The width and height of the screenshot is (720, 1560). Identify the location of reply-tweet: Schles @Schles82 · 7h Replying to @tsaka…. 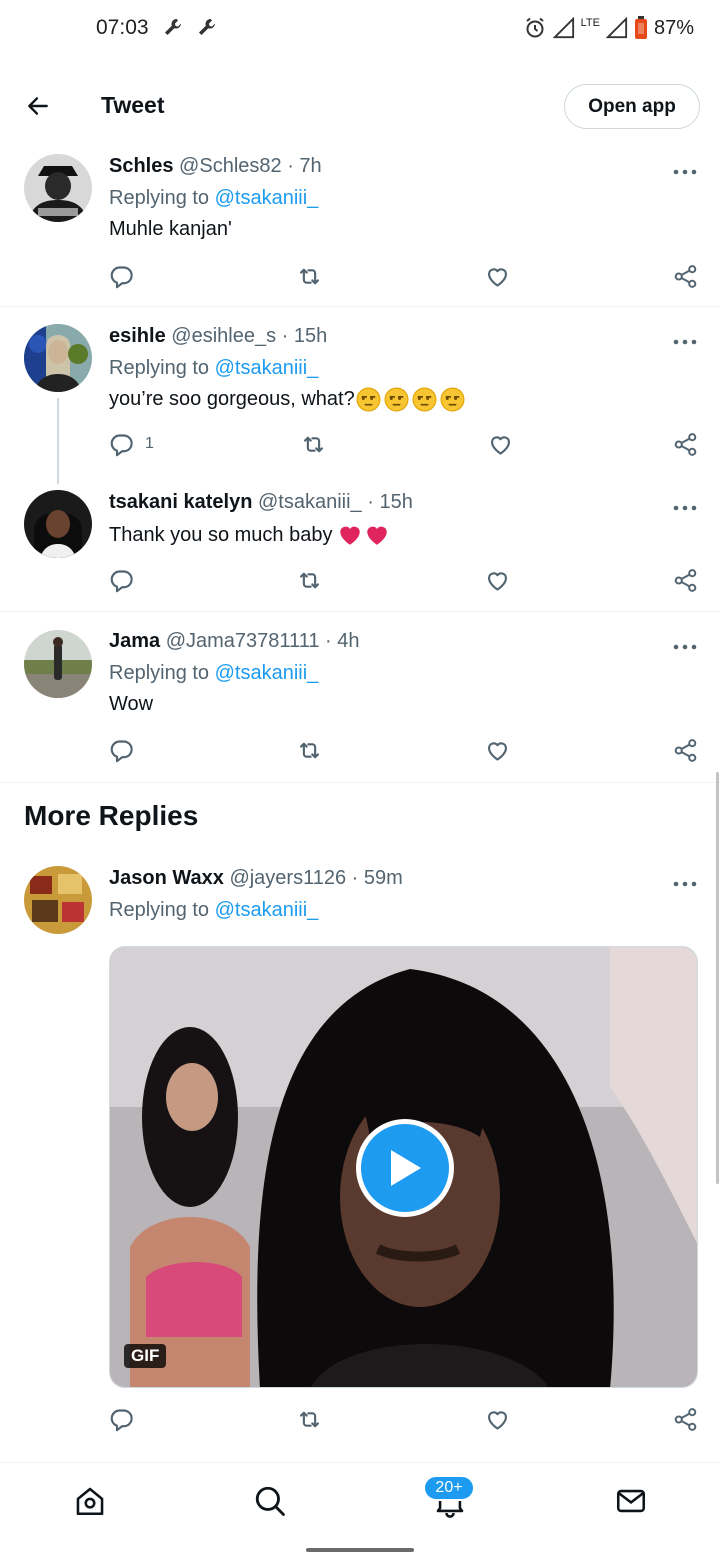
(360, 223).